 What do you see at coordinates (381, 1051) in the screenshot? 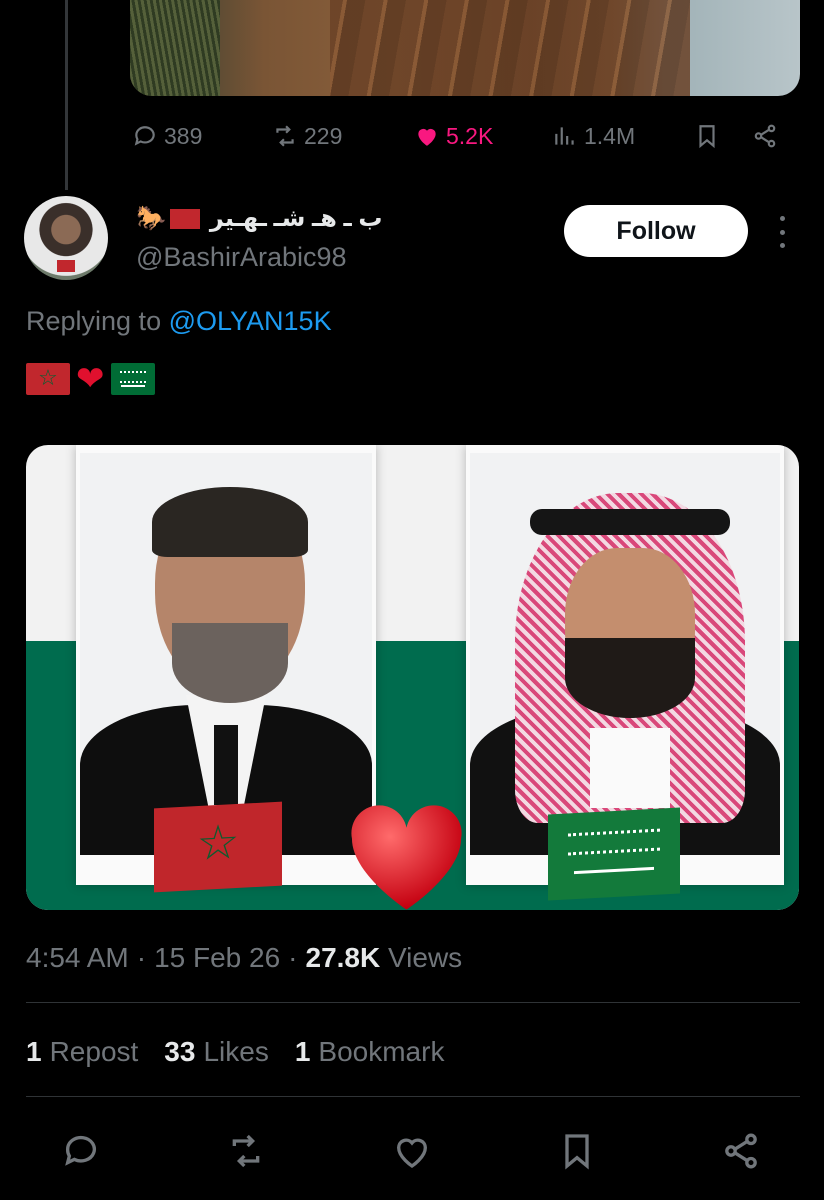
I see `bookmarks-stat-label: Bookmark` at bounding box center [381, 1051].